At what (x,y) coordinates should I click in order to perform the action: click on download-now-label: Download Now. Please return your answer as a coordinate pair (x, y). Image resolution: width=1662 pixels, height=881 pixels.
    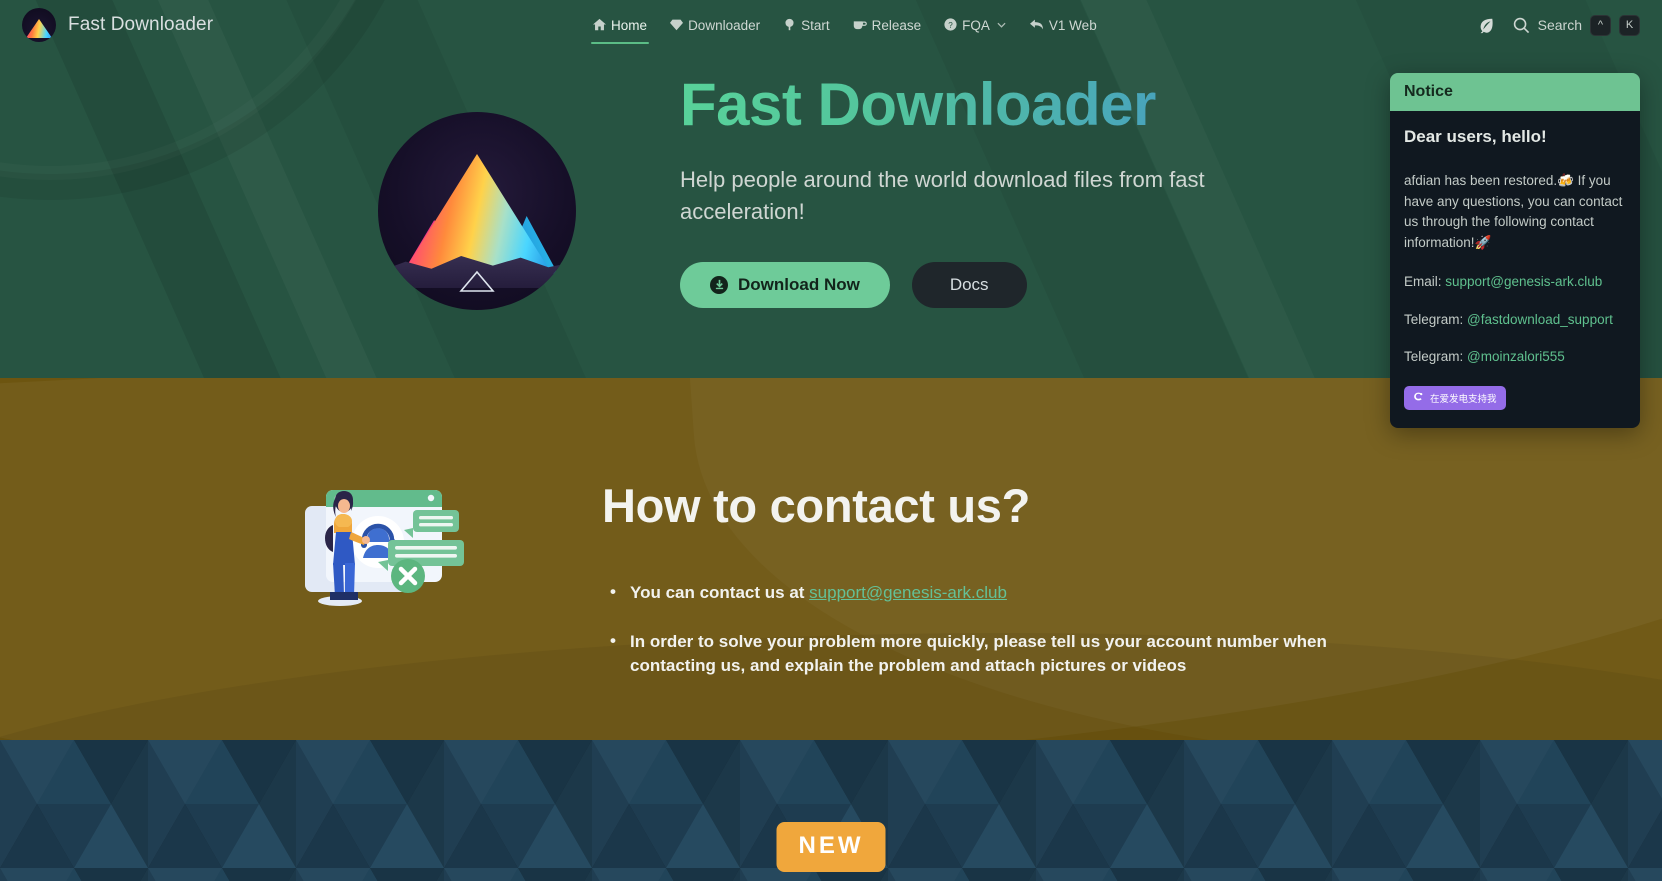
    Looking at the image, I should click on (799, 284).